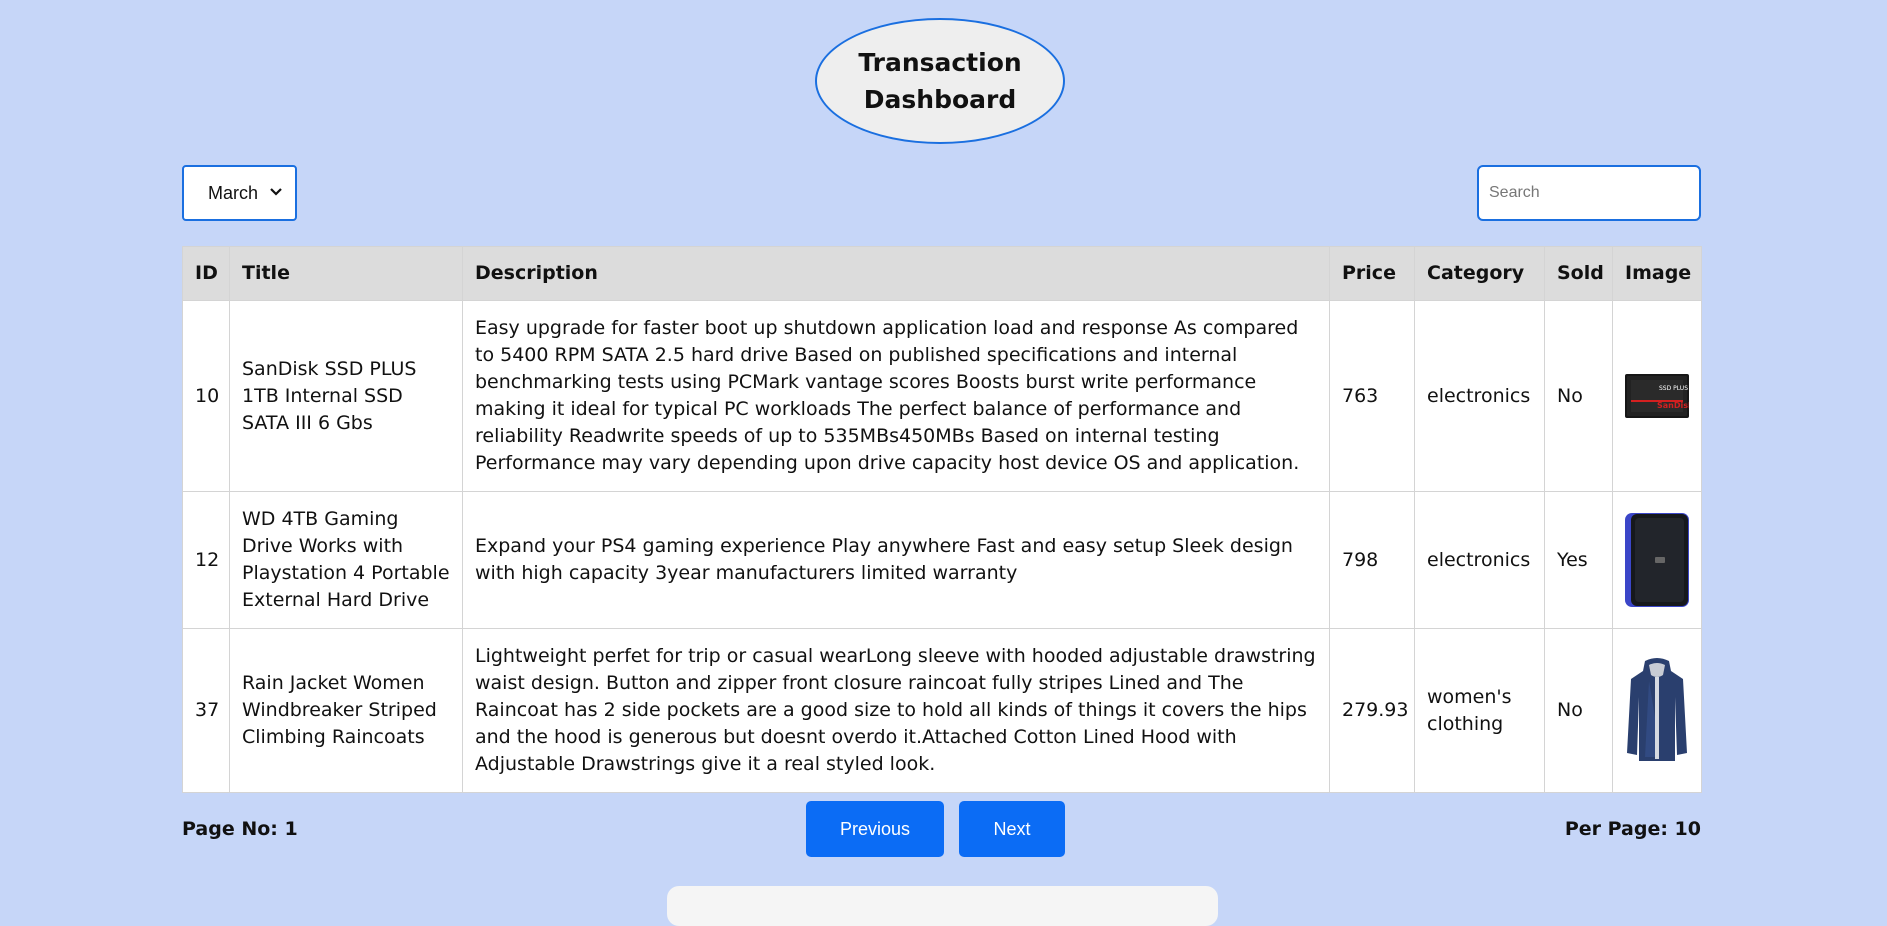 Image resolution: width=1887 pixels, height=926 pixels. What do you see at coordinates (1632, 829) in the screenshot?
I see `per-page-label: Per Page: 10` at bounding box center [1632, 829].